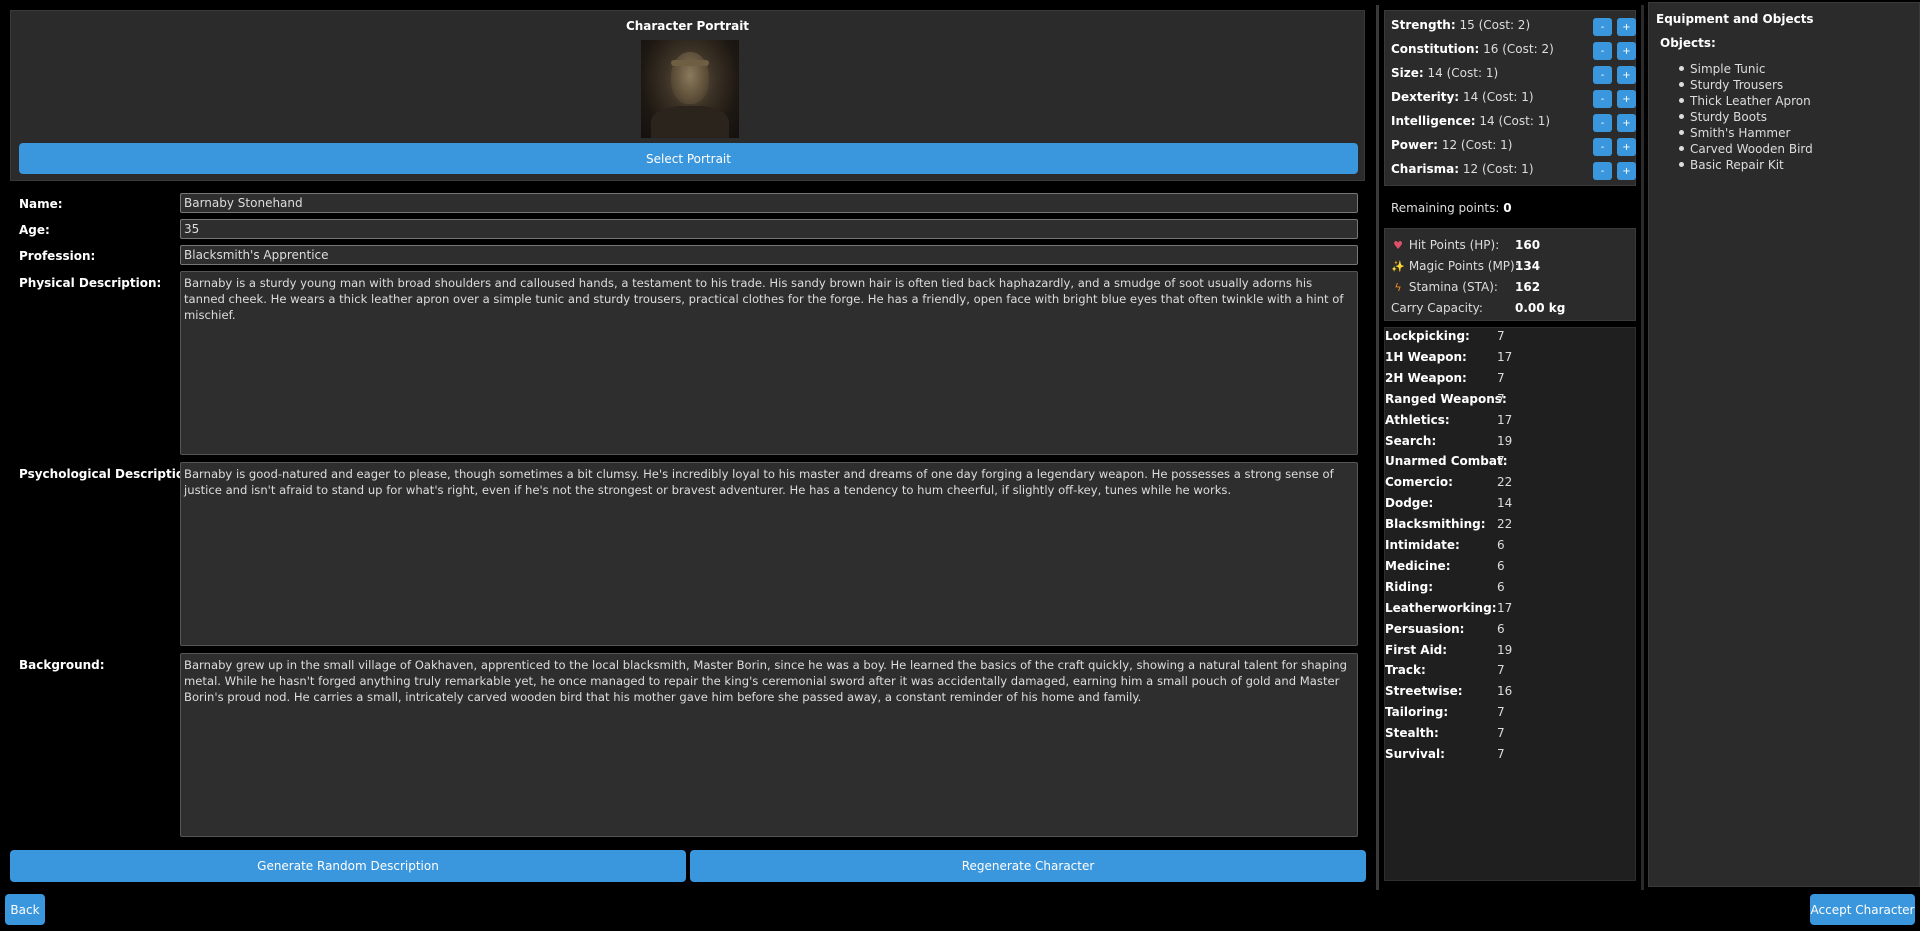 This screenshot has height=931, width=1920. What do you see at coordinates (1422, 545) in the screenshot?
I see `skill-name: Intimidate:` at bounding box center [1422, 545].